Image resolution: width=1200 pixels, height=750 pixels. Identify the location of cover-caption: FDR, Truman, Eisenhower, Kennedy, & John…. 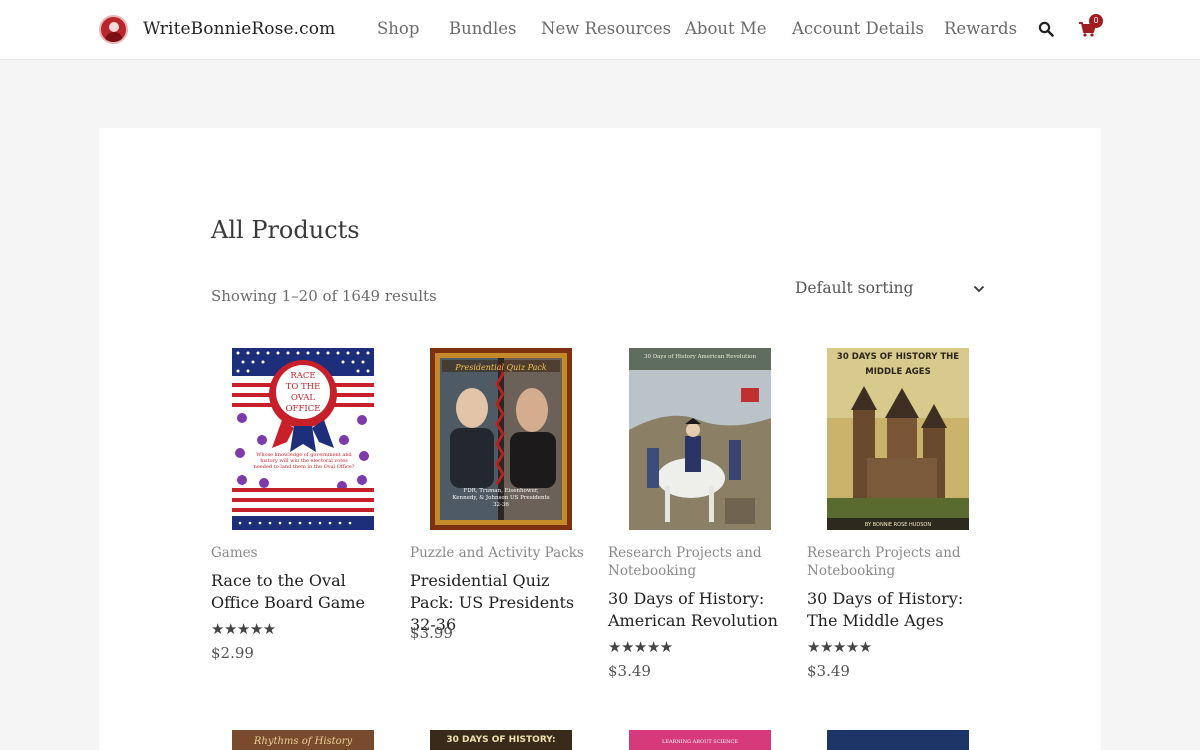
(501, 498).